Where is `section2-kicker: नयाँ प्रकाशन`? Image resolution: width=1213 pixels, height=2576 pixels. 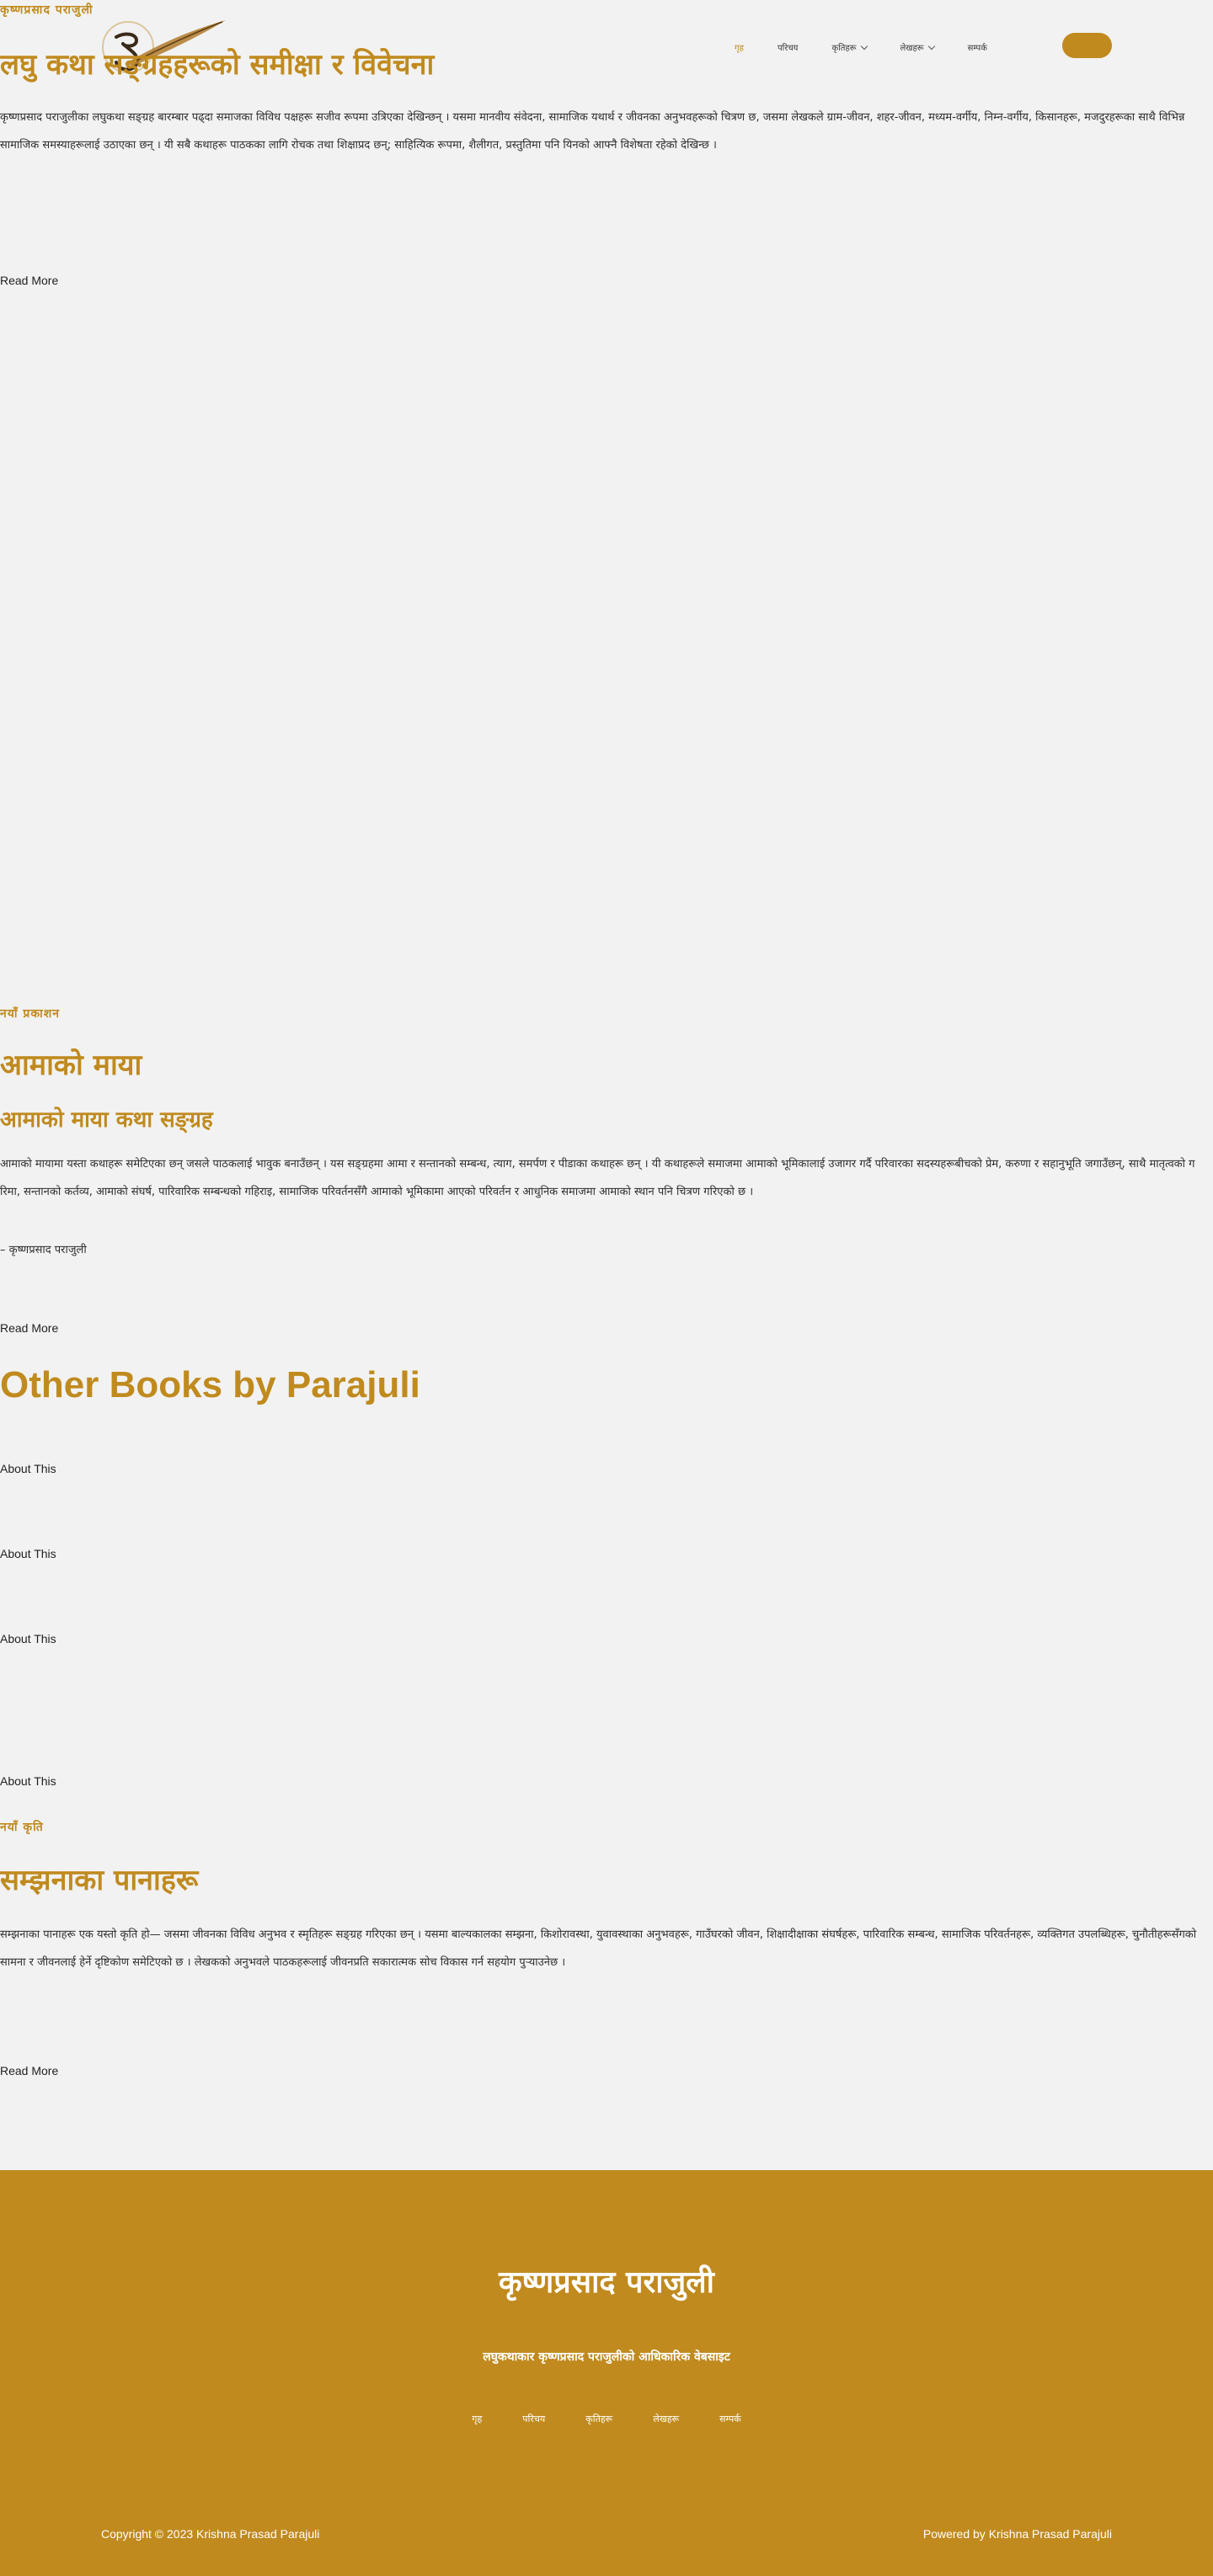 section2-kicker: नयाँ प्रकाशन is located at coordinates (31, 1014).